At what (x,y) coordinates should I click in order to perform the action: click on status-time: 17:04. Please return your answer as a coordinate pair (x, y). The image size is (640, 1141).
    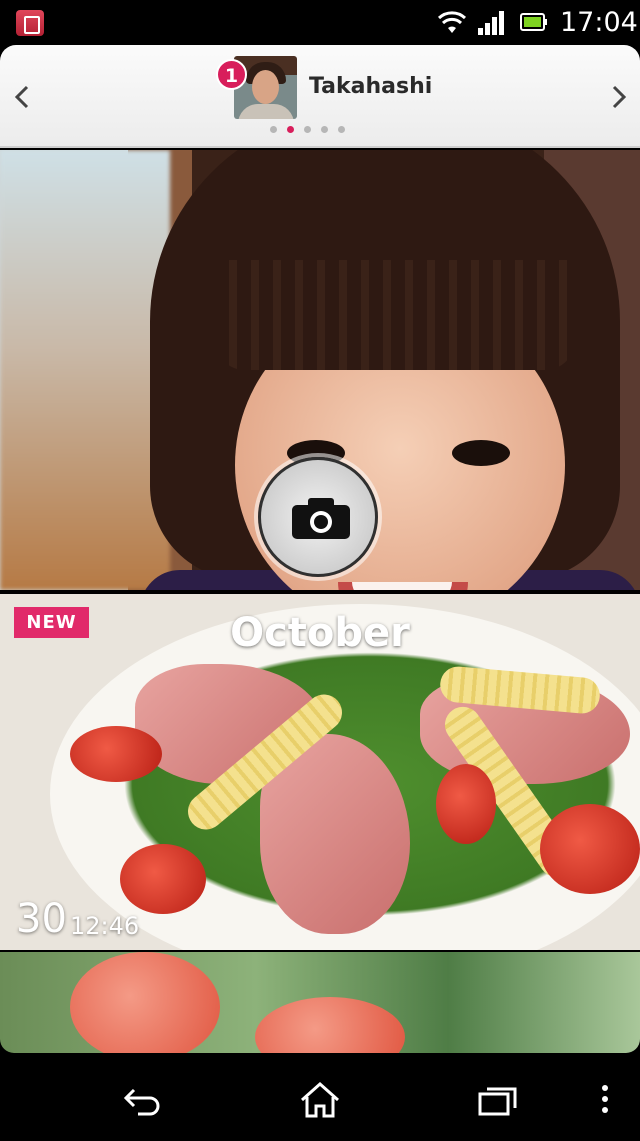
    Looking at the image, I should click on (599, 22).